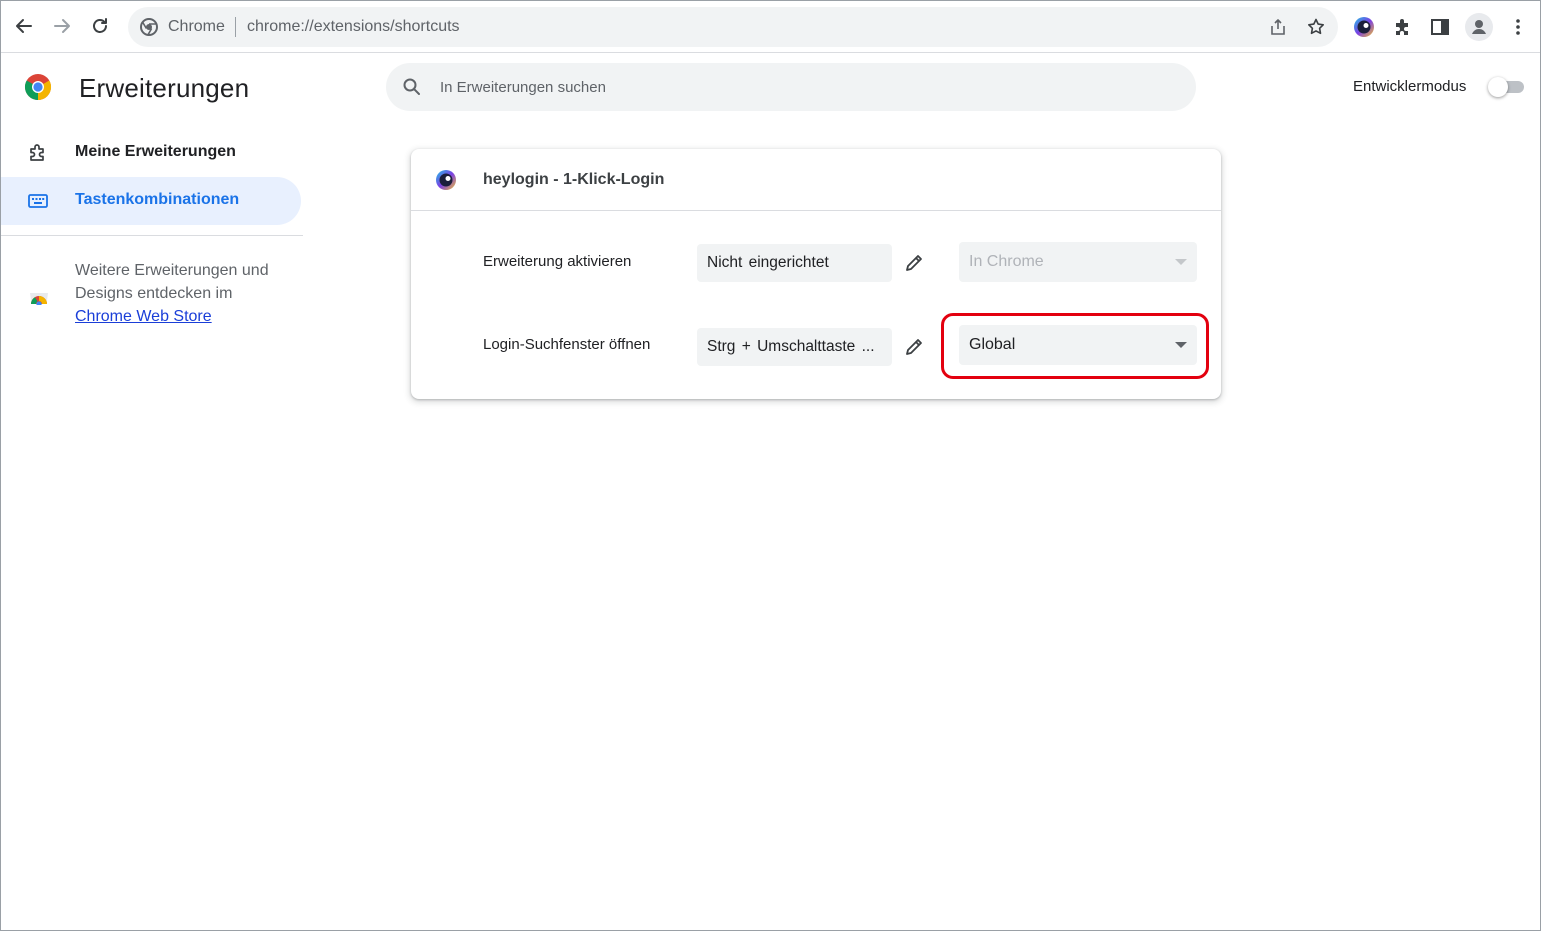  What do you see at coordinates (567, 344) in the screenshot?
I see `command-label: Login-Suchfenster öffnen` at bounding box center [567, 344].